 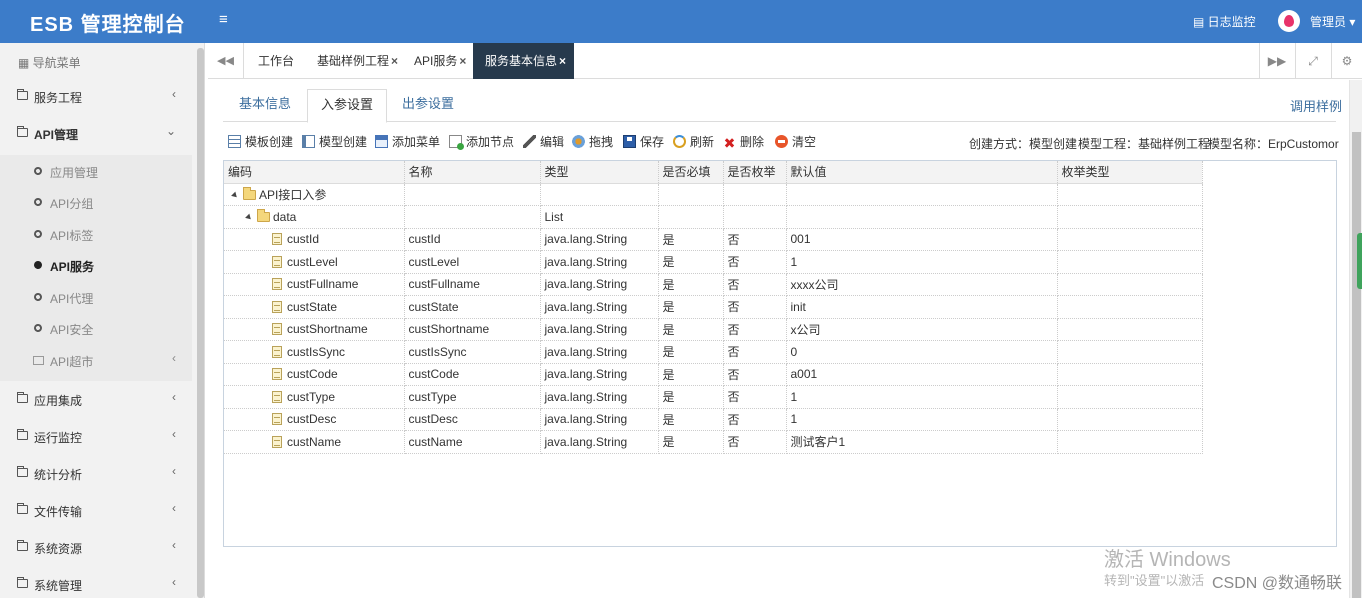 I want to click on caret-down-icon: ▾, so click(x=1351, y=22).